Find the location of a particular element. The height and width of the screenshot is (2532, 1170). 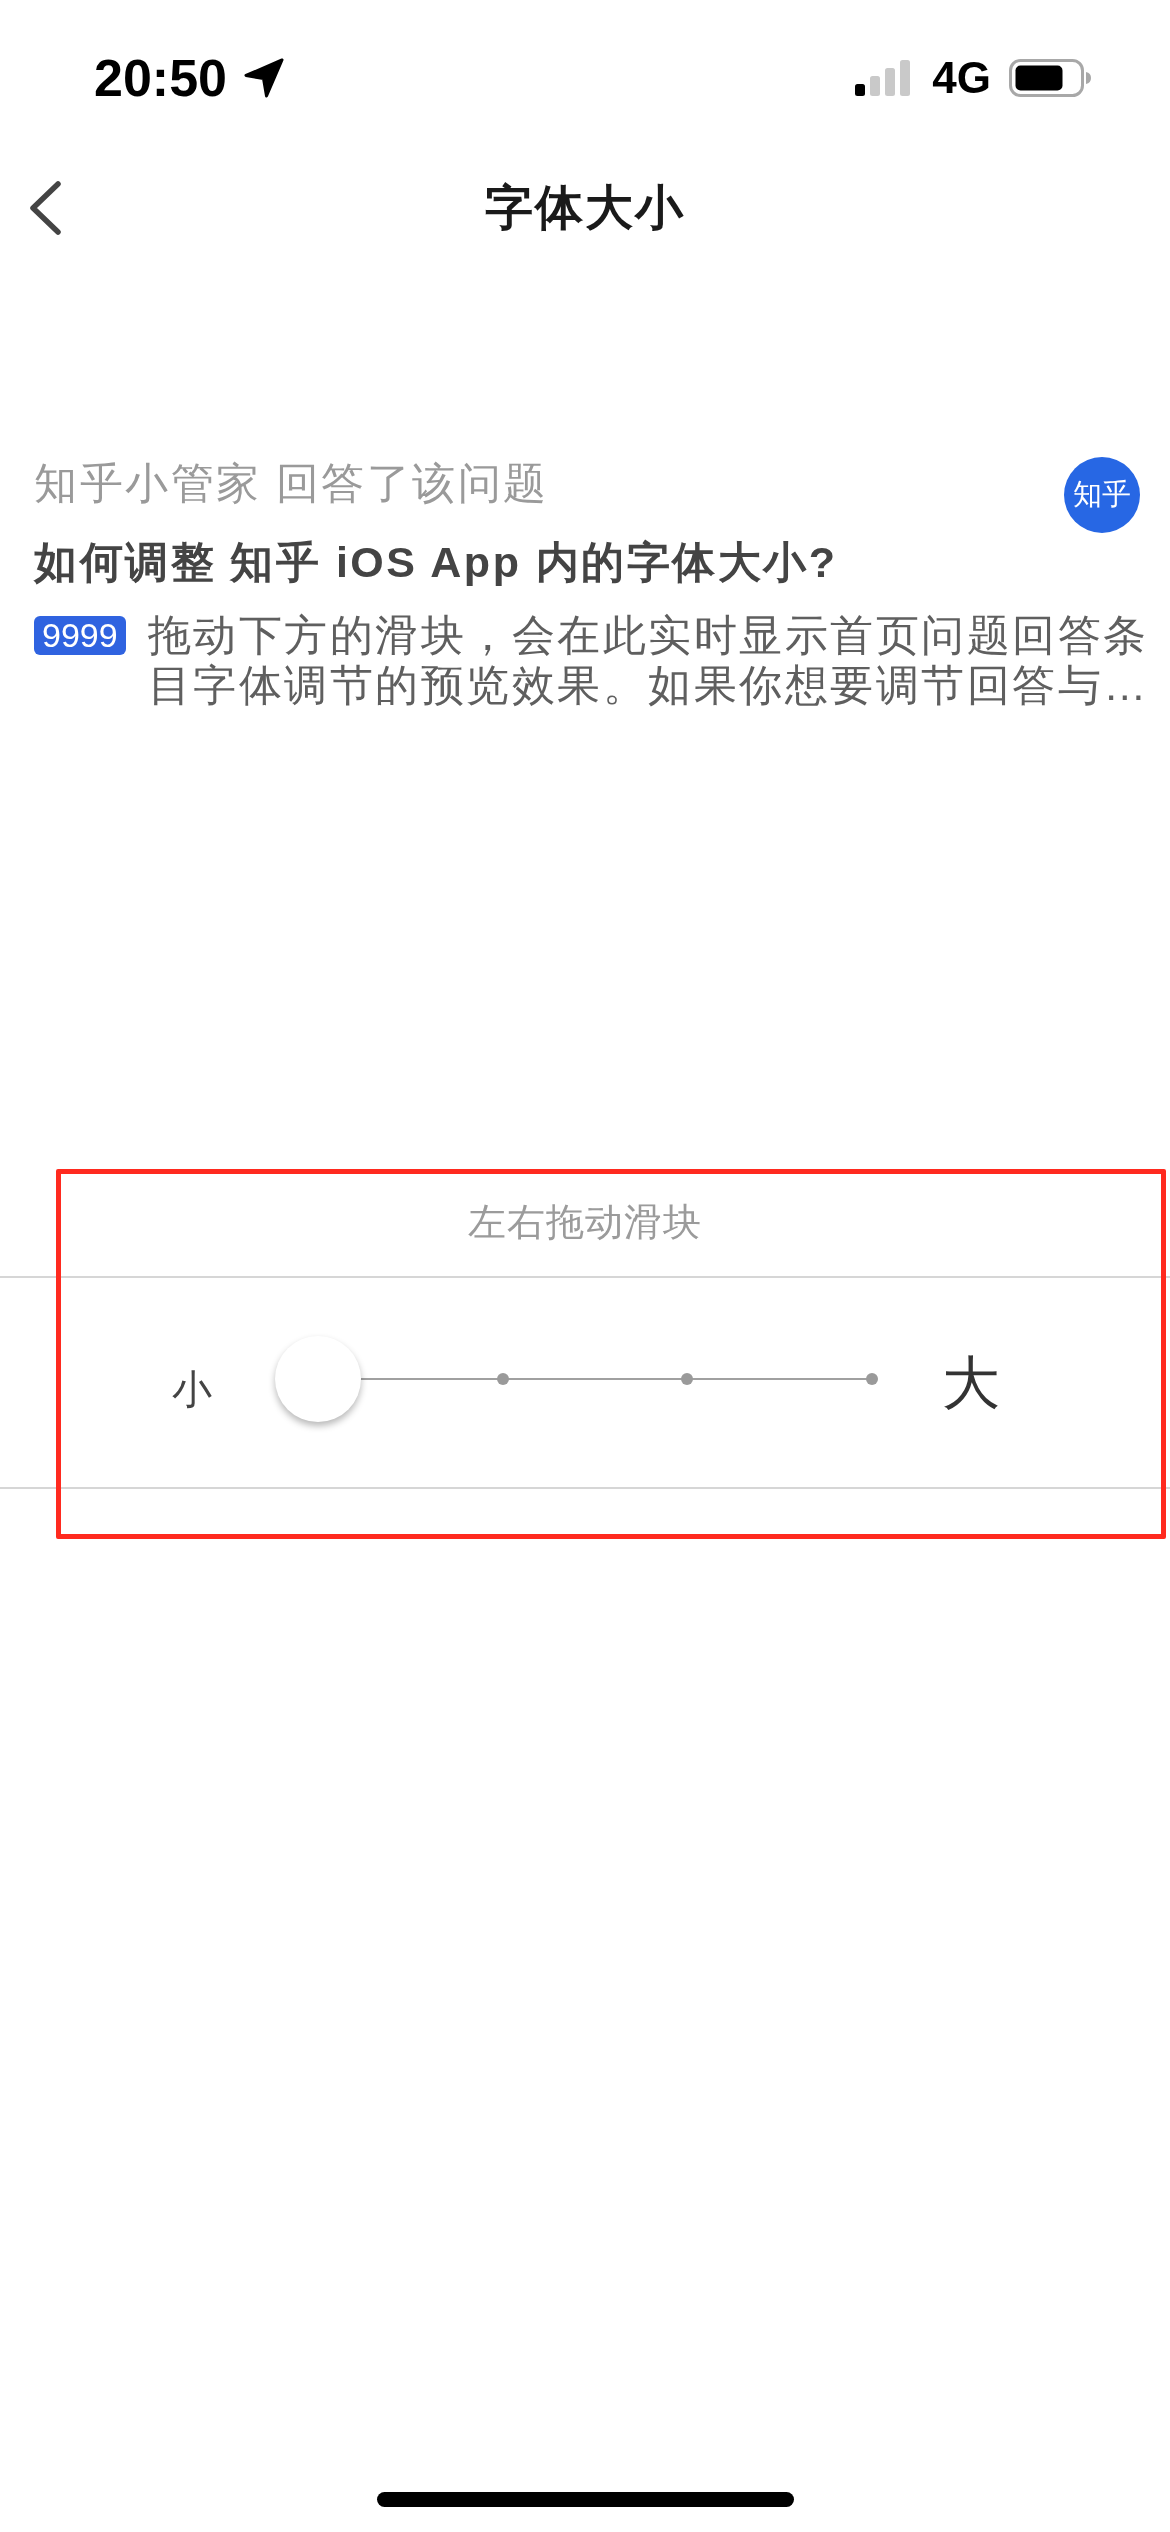

avatar-badge: 知乎 is located at coordinates (1102, 495).